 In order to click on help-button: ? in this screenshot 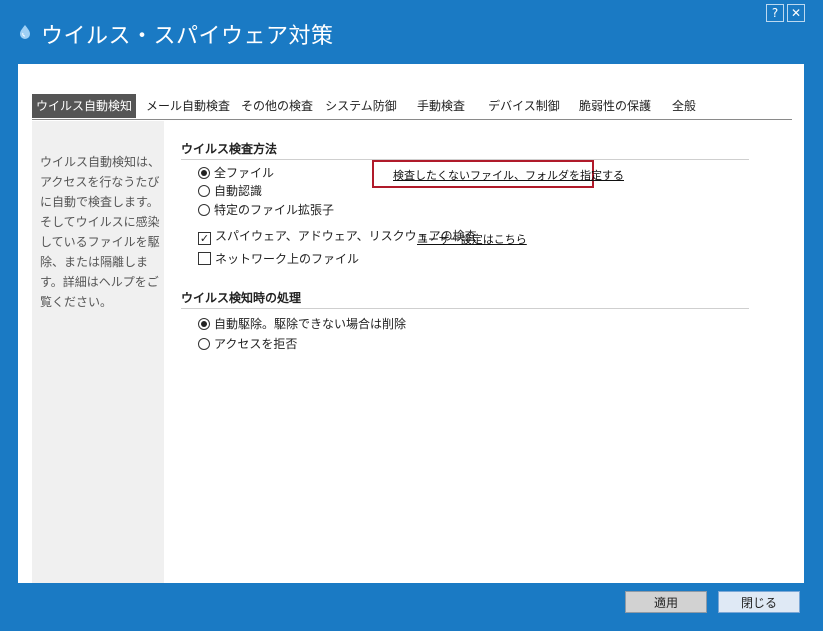, I will do `click(775, 13)`.